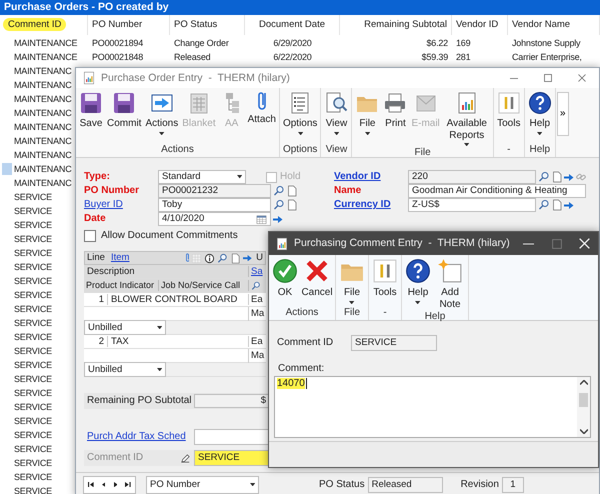 The image size is (600, 494). I want to click on group-label: Actions, so click(177, 150).